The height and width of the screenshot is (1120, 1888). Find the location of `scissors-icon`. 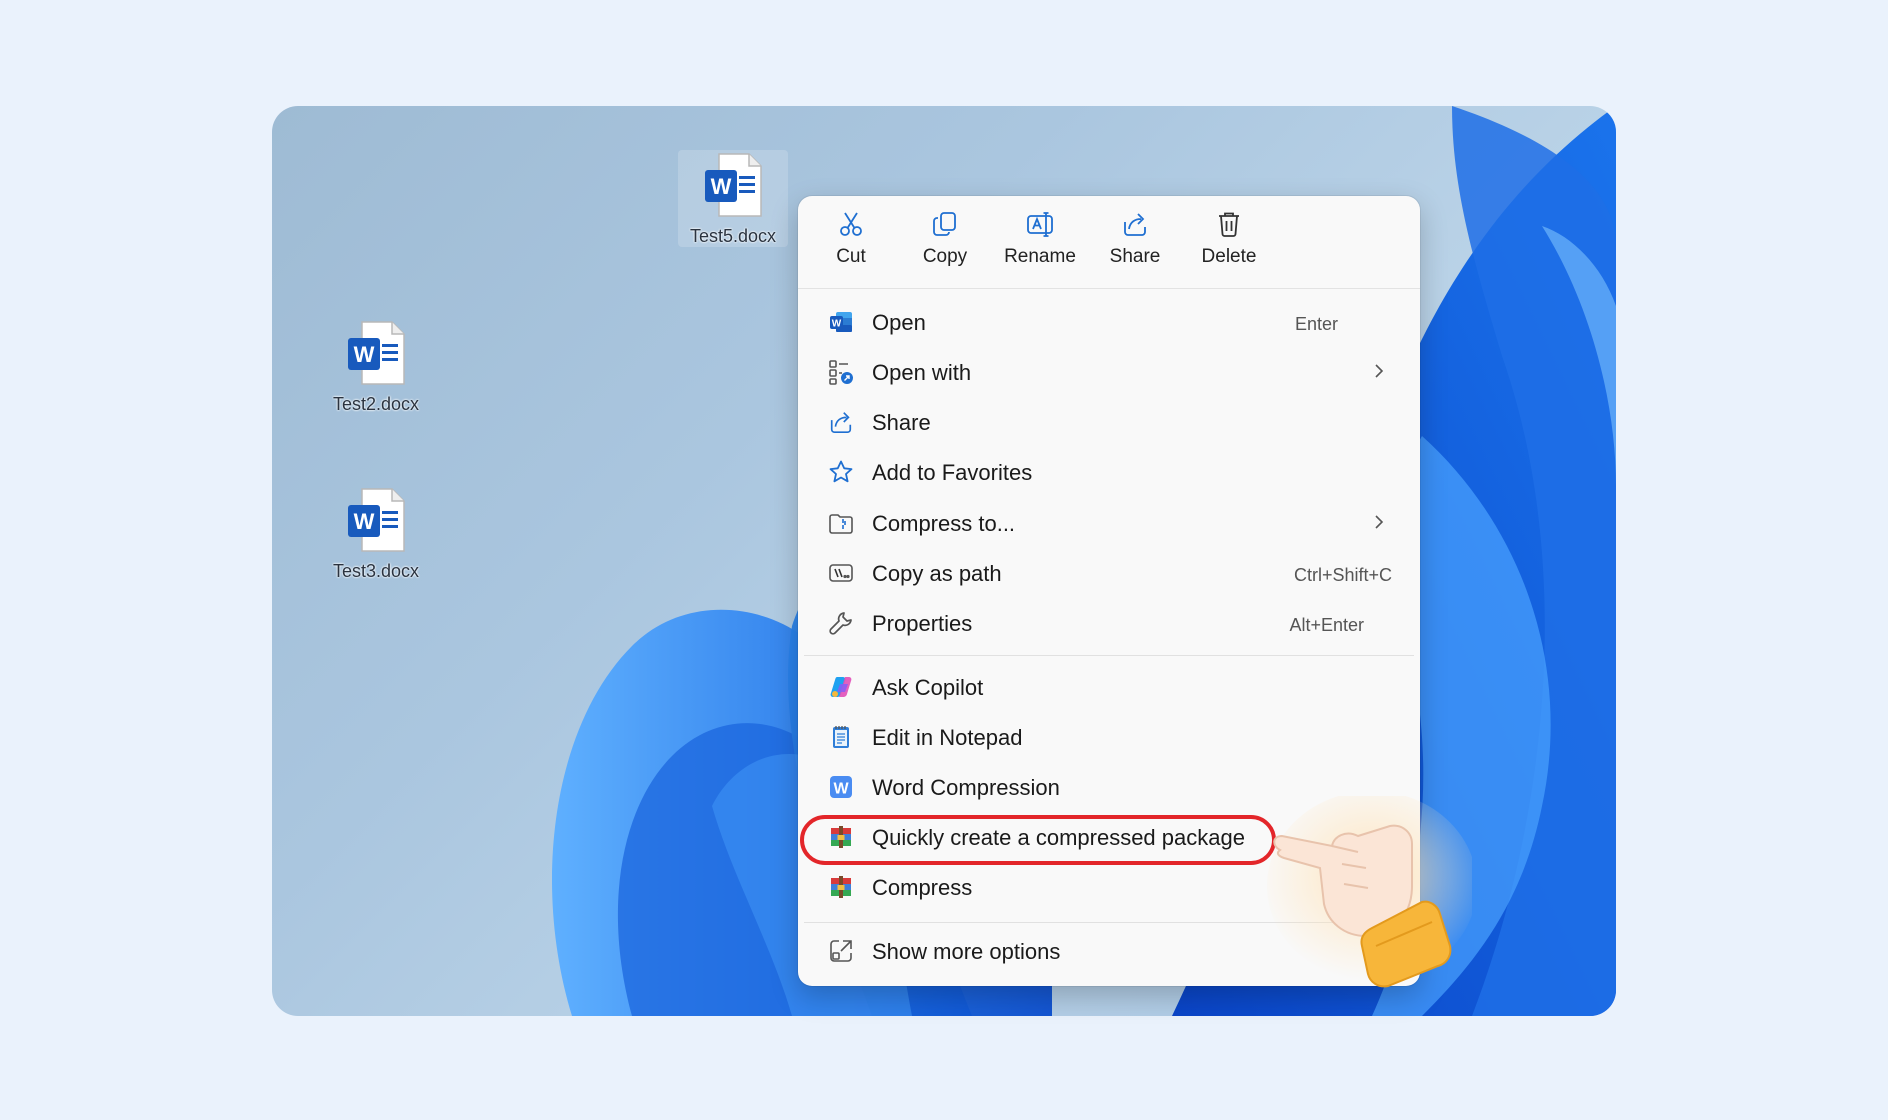

scissors-icon is located at coordinates (851, 224).